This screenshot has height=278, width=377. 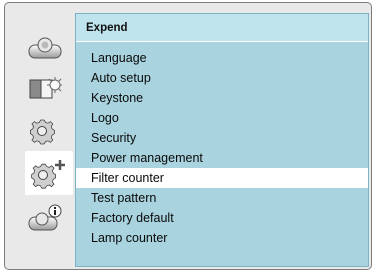 I want to click on display-icon, so click(x=45, y=48).